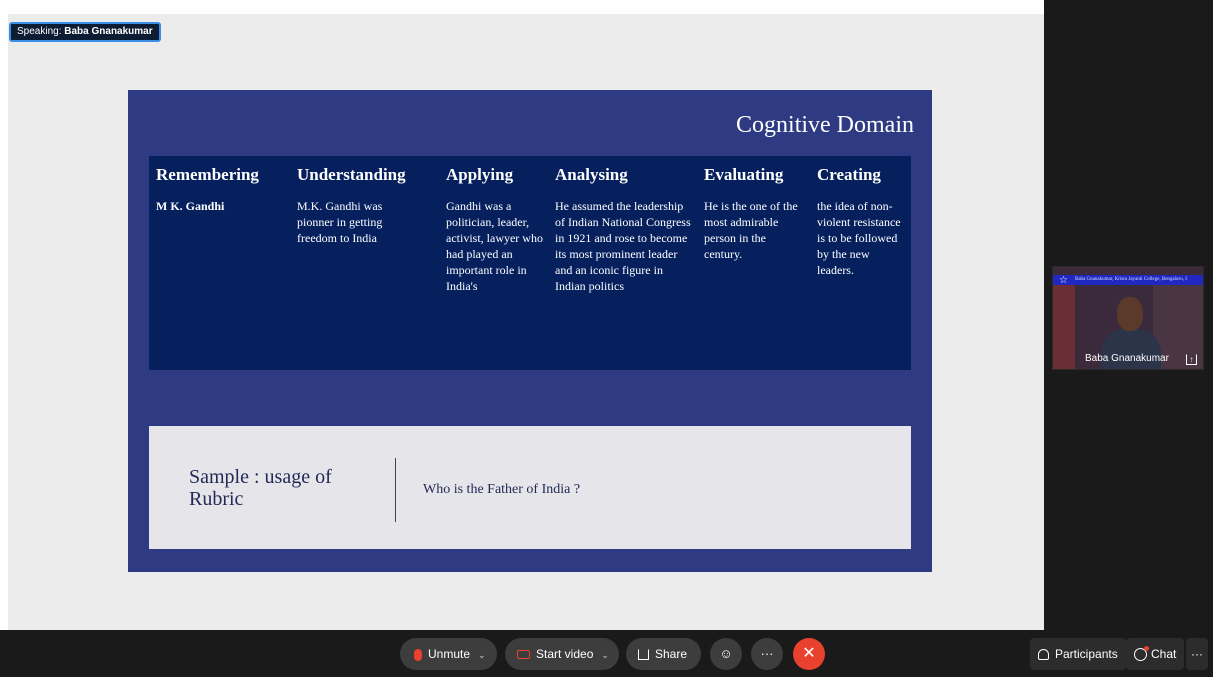 This screenshot has width=1213, height=677. What do you see at coordinates (207, 174) in the screenshot?
I see `column-heading: Remembering` at bounding box center [207, 174].